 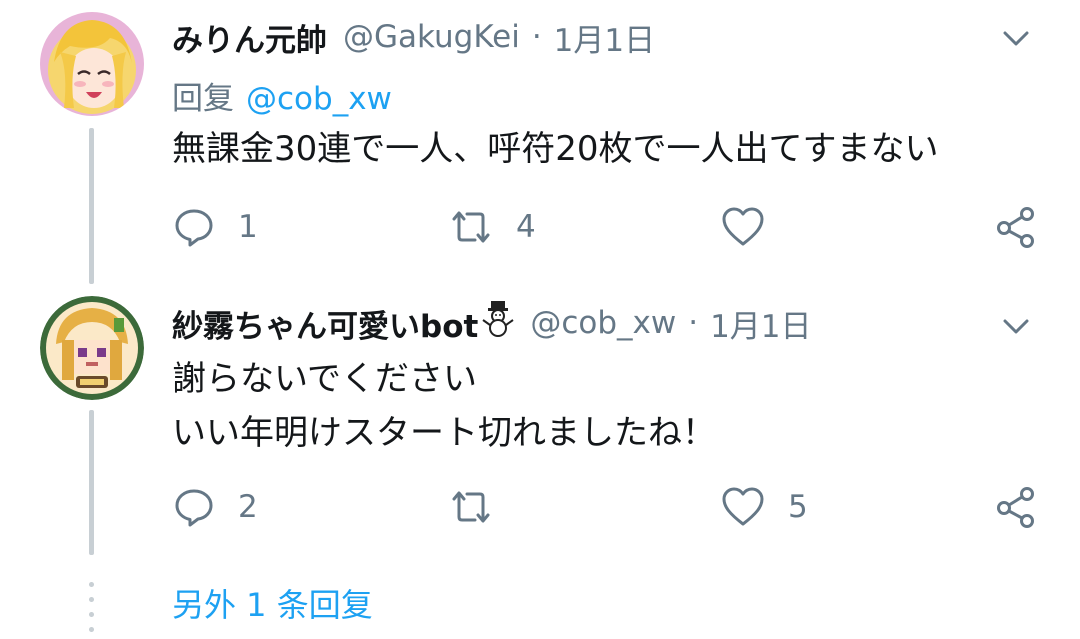 What do you see at coordinates (431, 37) in the screenshot?
I see `user-handle: @GakugKei` at bounding box center [431, 37].